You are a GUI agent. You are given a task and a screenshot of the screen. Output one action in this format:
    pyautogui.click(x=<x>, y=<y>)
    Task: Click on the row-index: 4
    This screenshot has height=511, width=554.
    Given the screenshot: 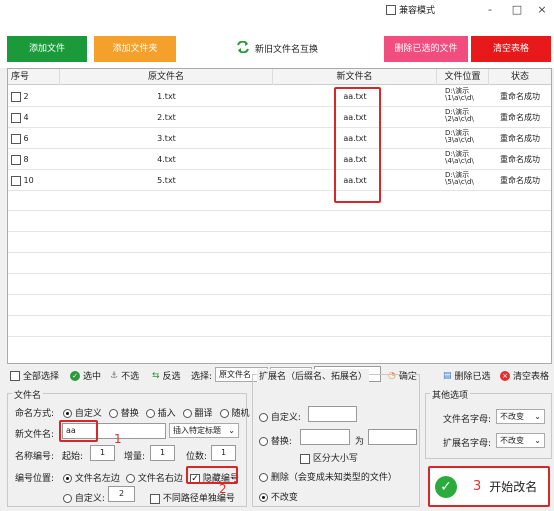 What is the action you would take?
    pyautogui.click(x=35, y=117)
    